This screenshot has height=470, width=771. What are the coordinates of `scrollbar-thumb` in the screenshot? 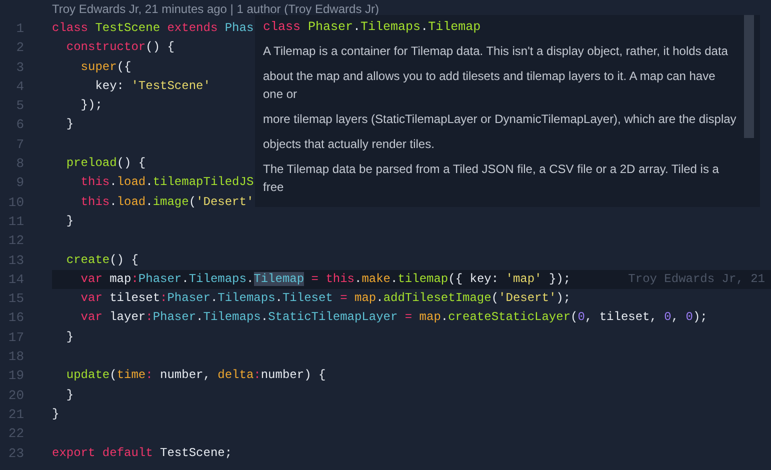 It's located at (749, 76).